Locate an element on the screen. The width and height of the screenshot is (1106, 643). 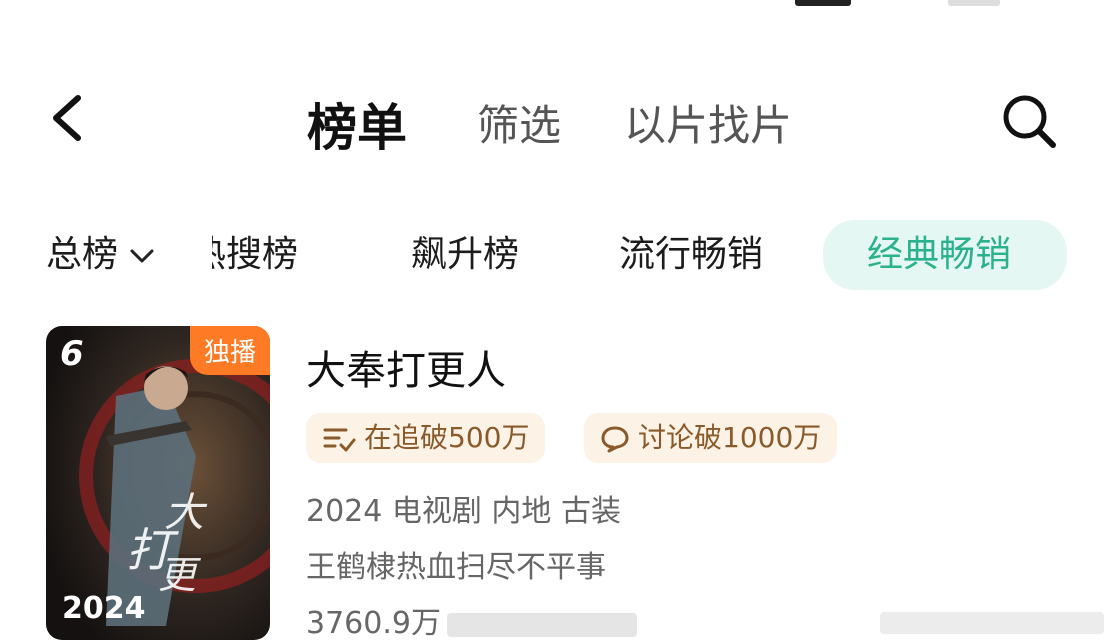
show-meta: 2024 电视剧 内地 古装 is located at coordinates (463, 511).